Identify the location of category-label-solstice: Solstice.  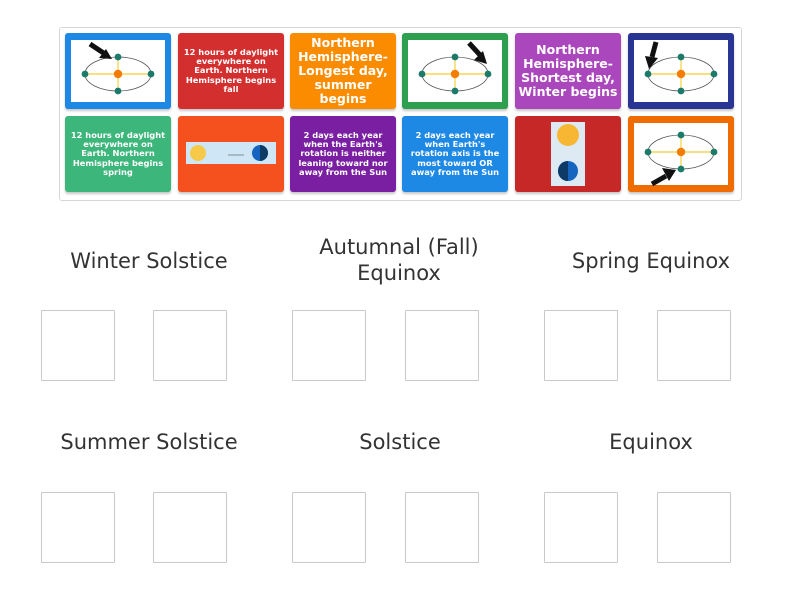
(400, 442).